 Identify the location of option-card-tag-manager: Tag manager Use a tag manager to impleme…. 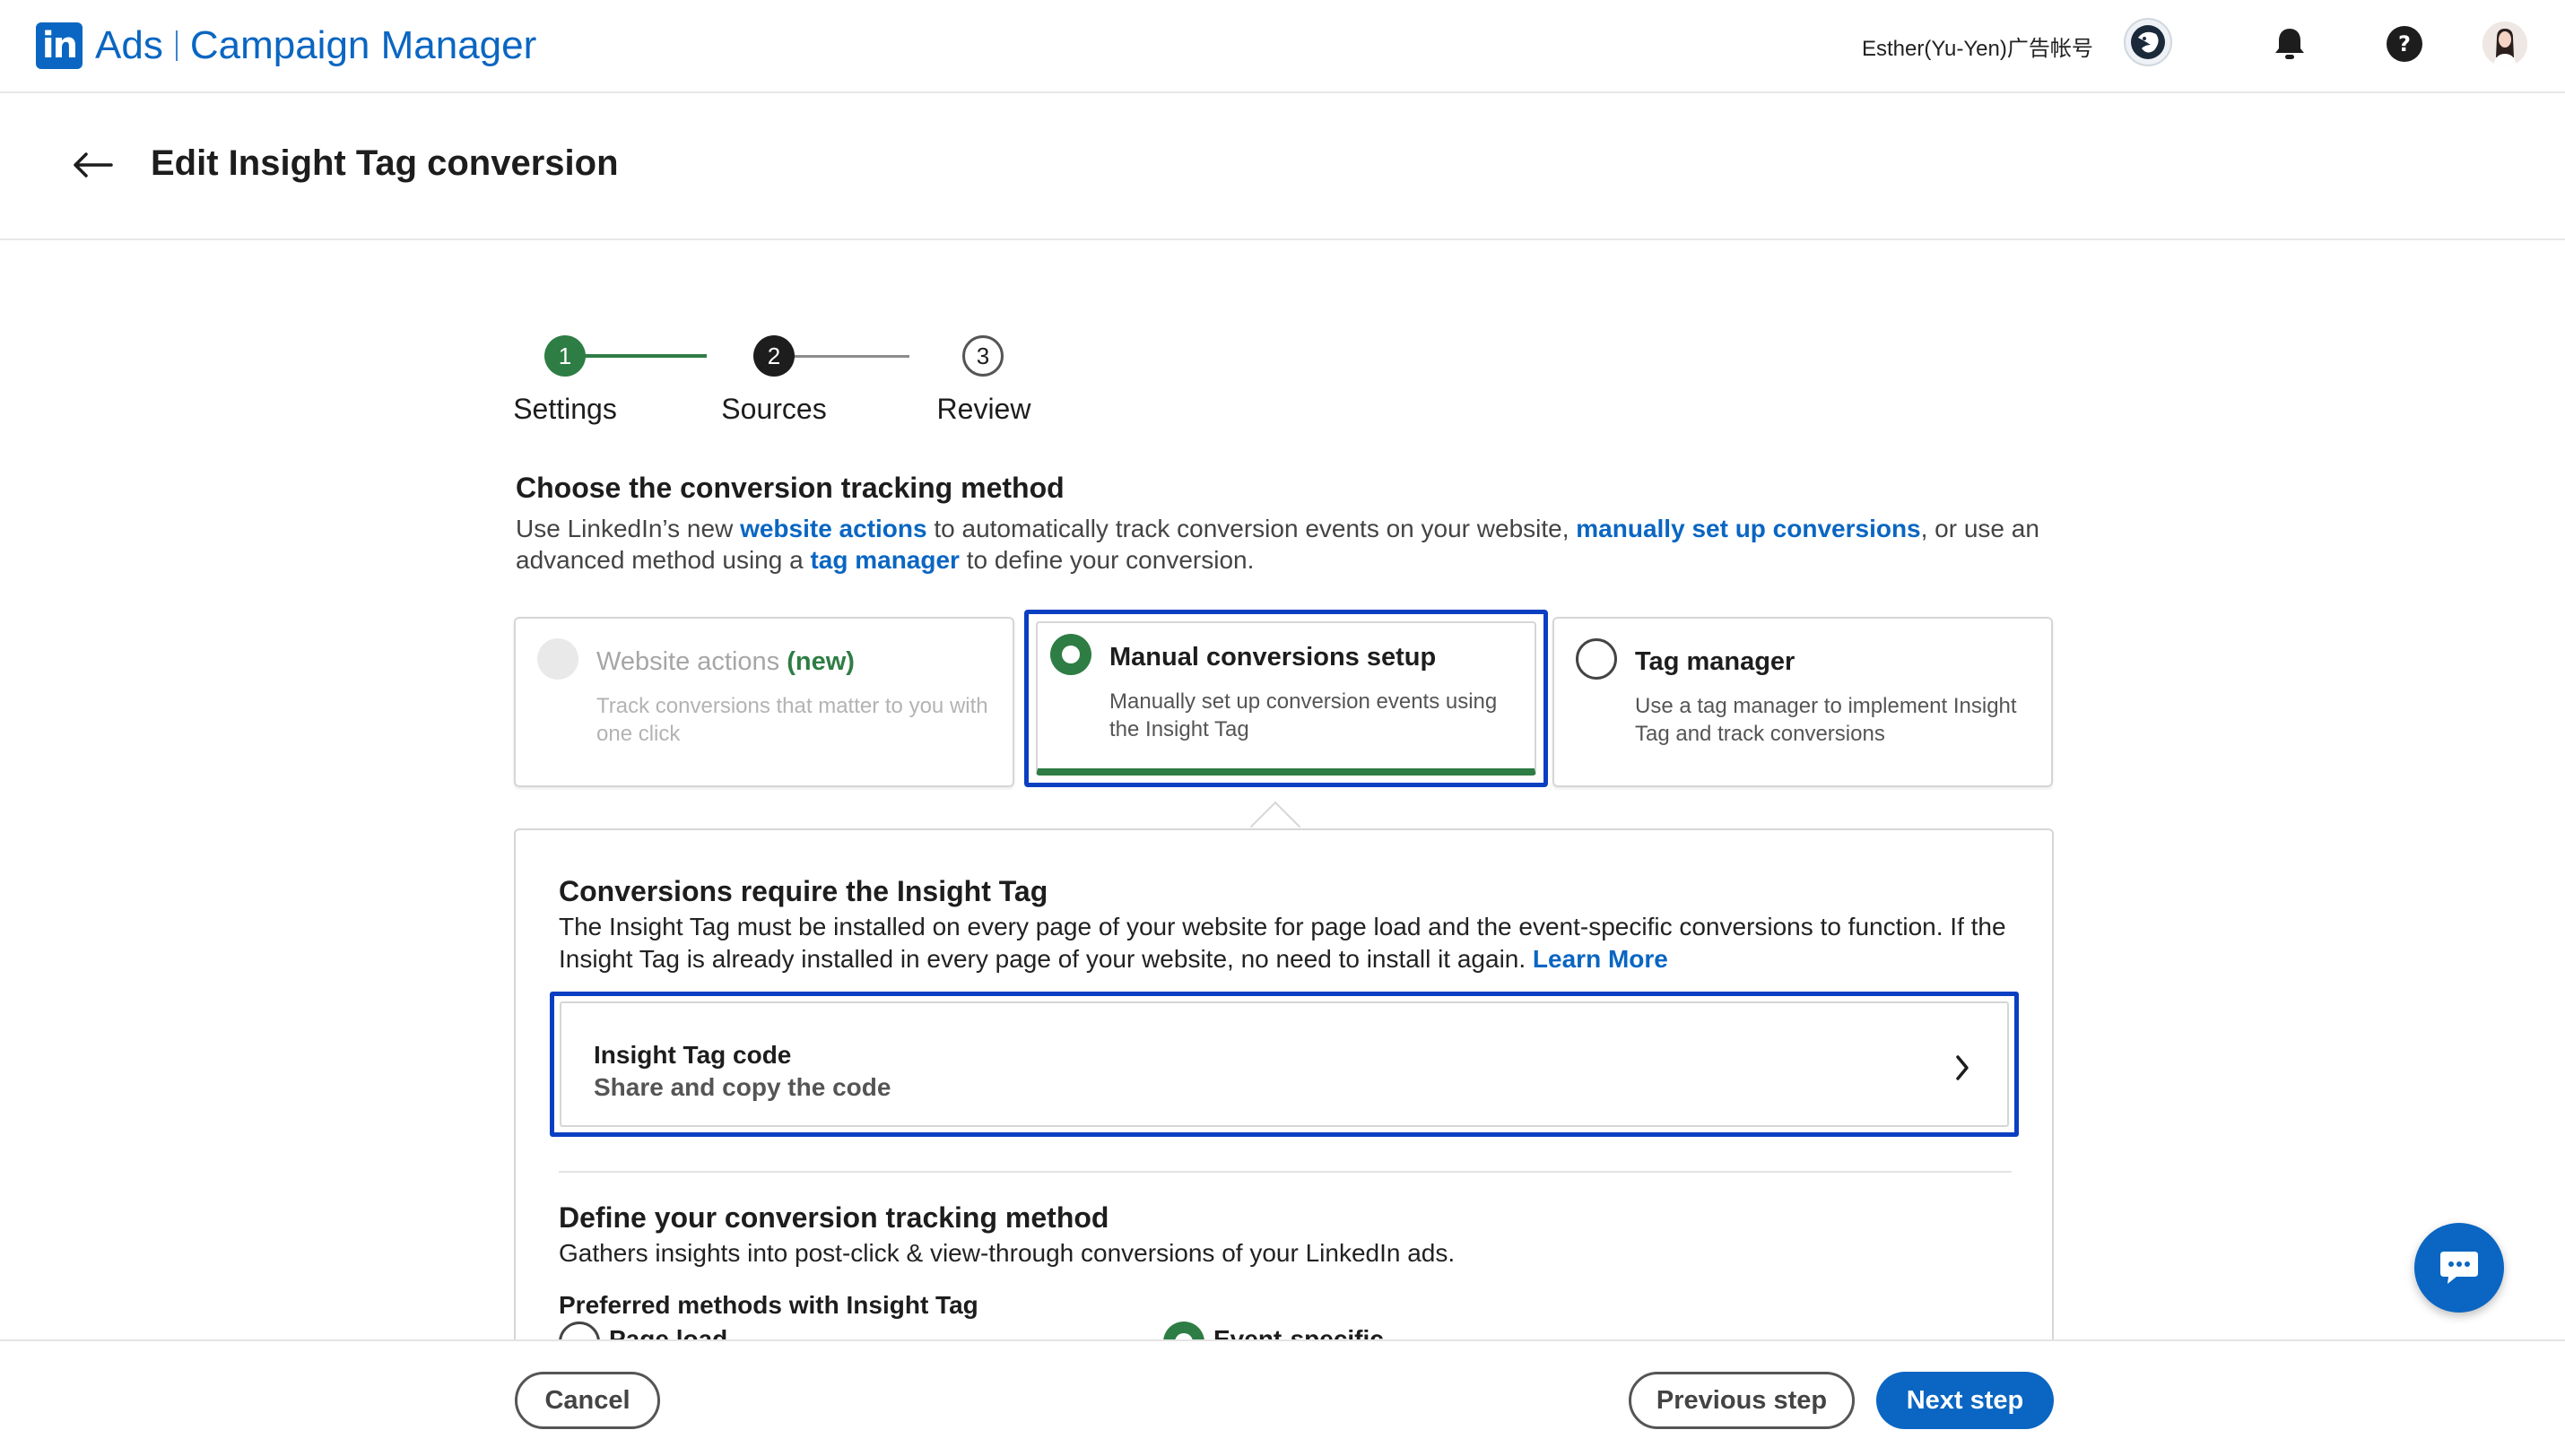
(1802, 702).